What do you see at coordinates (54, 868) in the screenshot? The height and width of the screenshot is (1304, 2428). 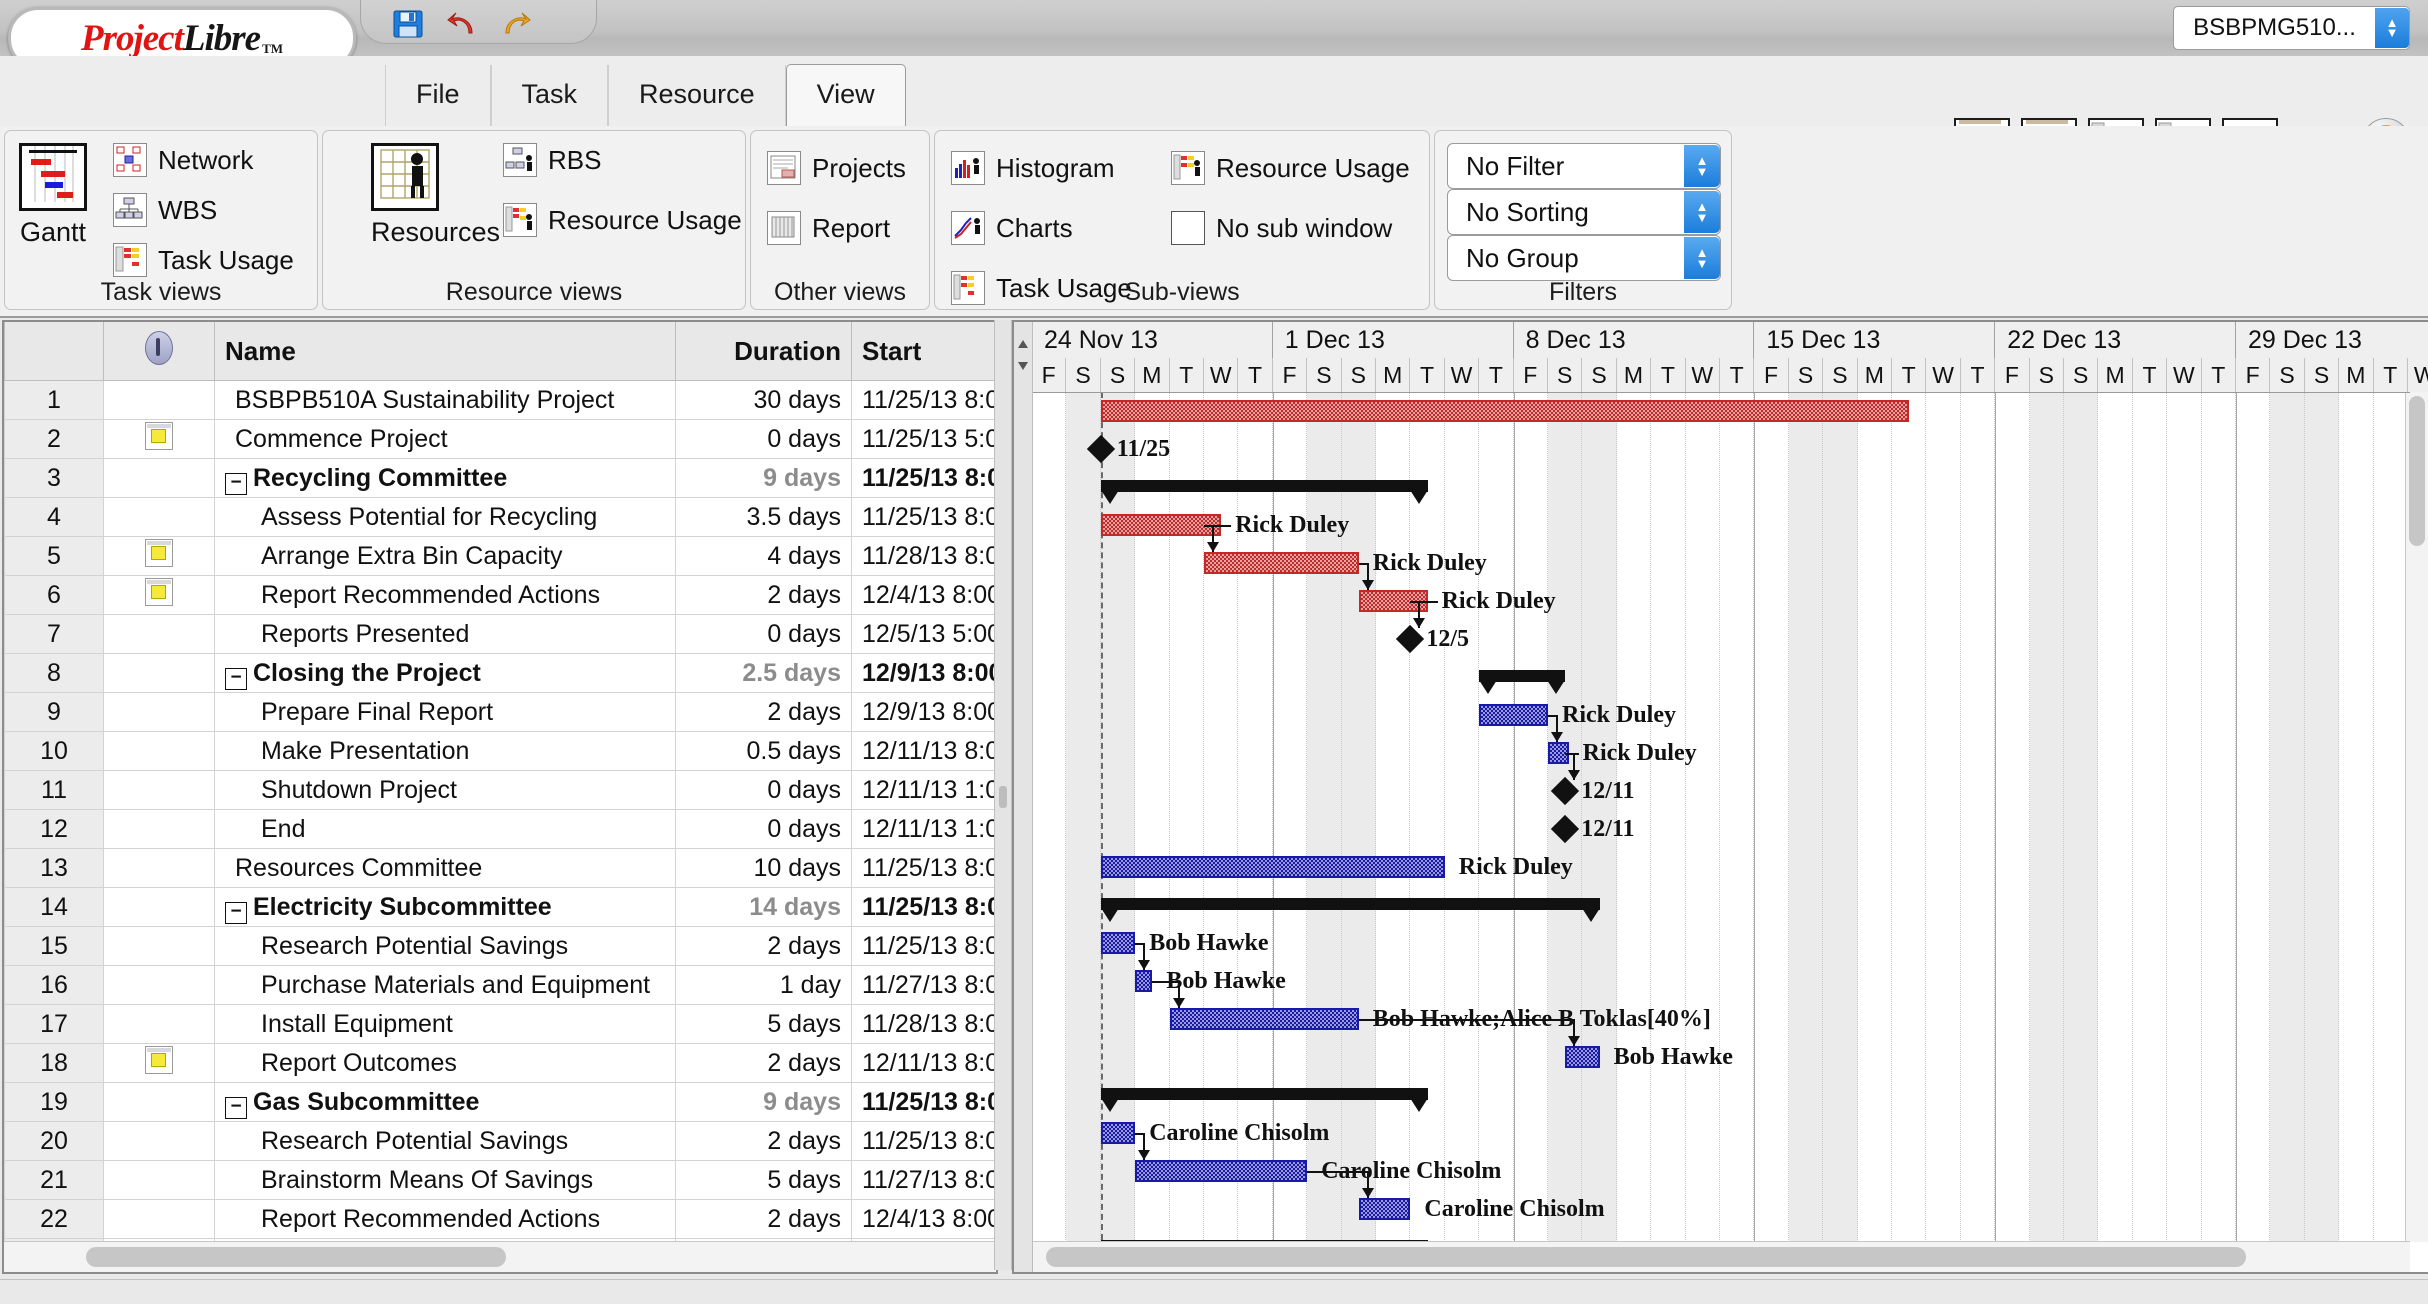 I see `row-id: 13` at bounding box center [54, 868].